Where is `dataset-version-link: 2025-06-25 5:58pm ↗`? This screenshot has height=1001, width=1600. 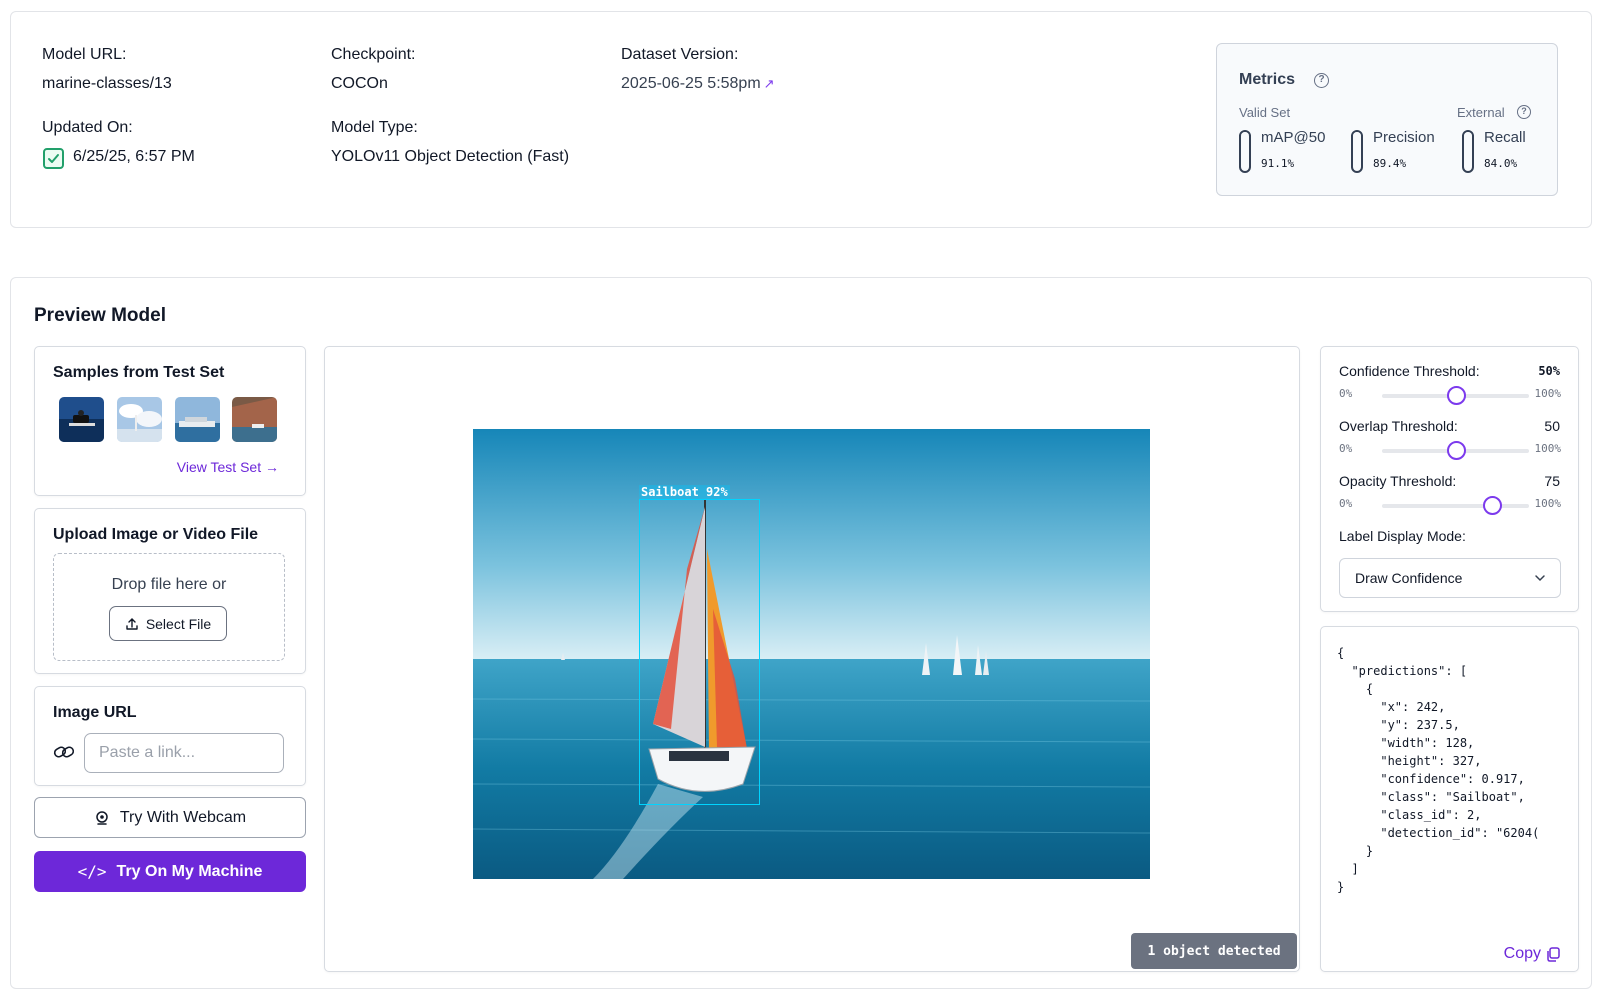 dataset-version-link: 2025-06-25 5:58pm ↗ is located at coordinates (698, 84).